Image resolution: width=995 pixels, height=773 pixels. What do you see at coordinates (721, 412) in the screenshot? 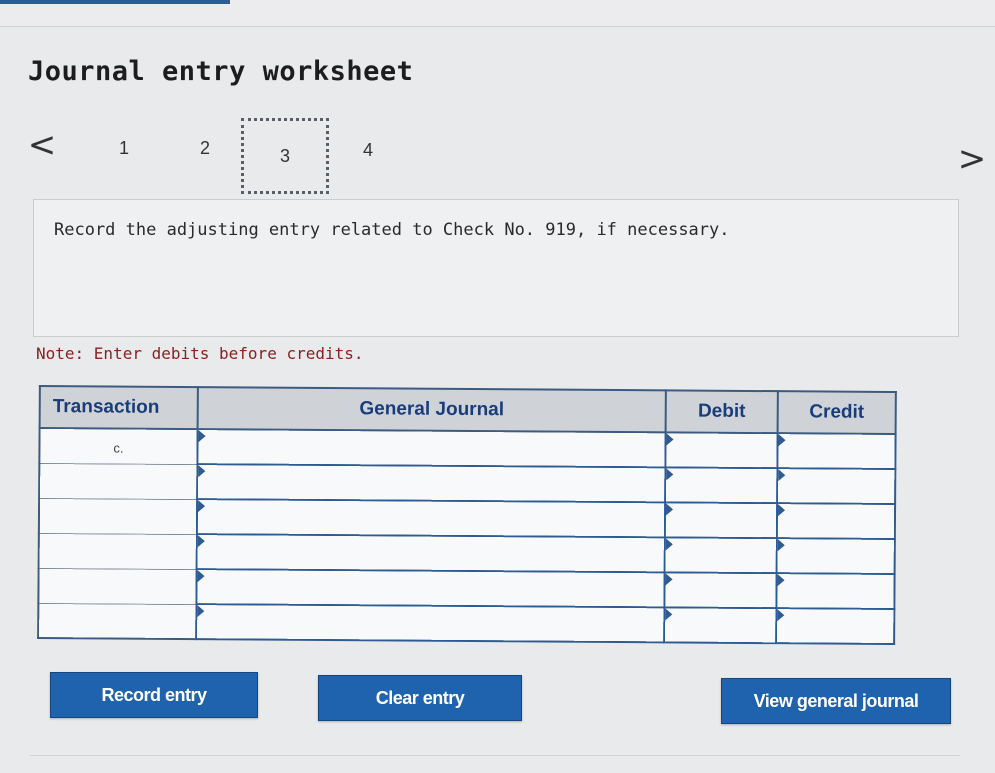
I see `header-debit: Debit` at bounding box center [721, 412].